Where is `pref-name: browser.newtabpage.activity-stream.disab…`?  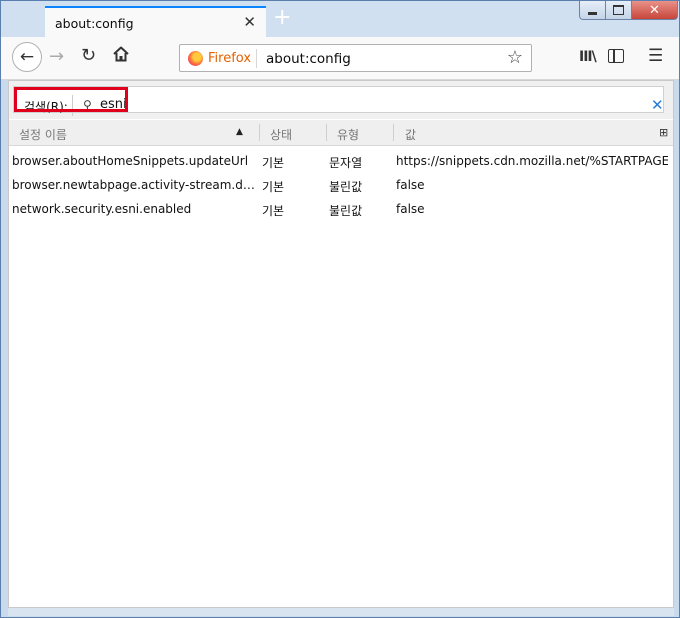
pref-name: browser.newtabpage.activity-stream.disab… is located at coordinates (134, 185).